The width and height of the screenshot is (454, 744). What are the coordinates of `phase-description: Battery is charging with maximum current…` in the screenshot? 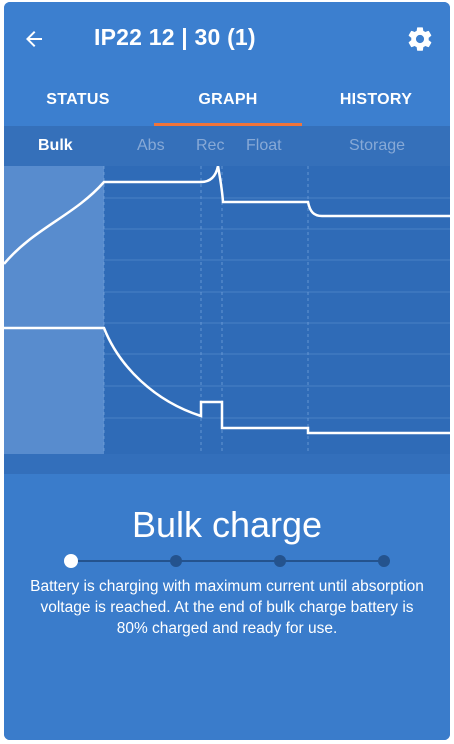 It's located at (227, 607).